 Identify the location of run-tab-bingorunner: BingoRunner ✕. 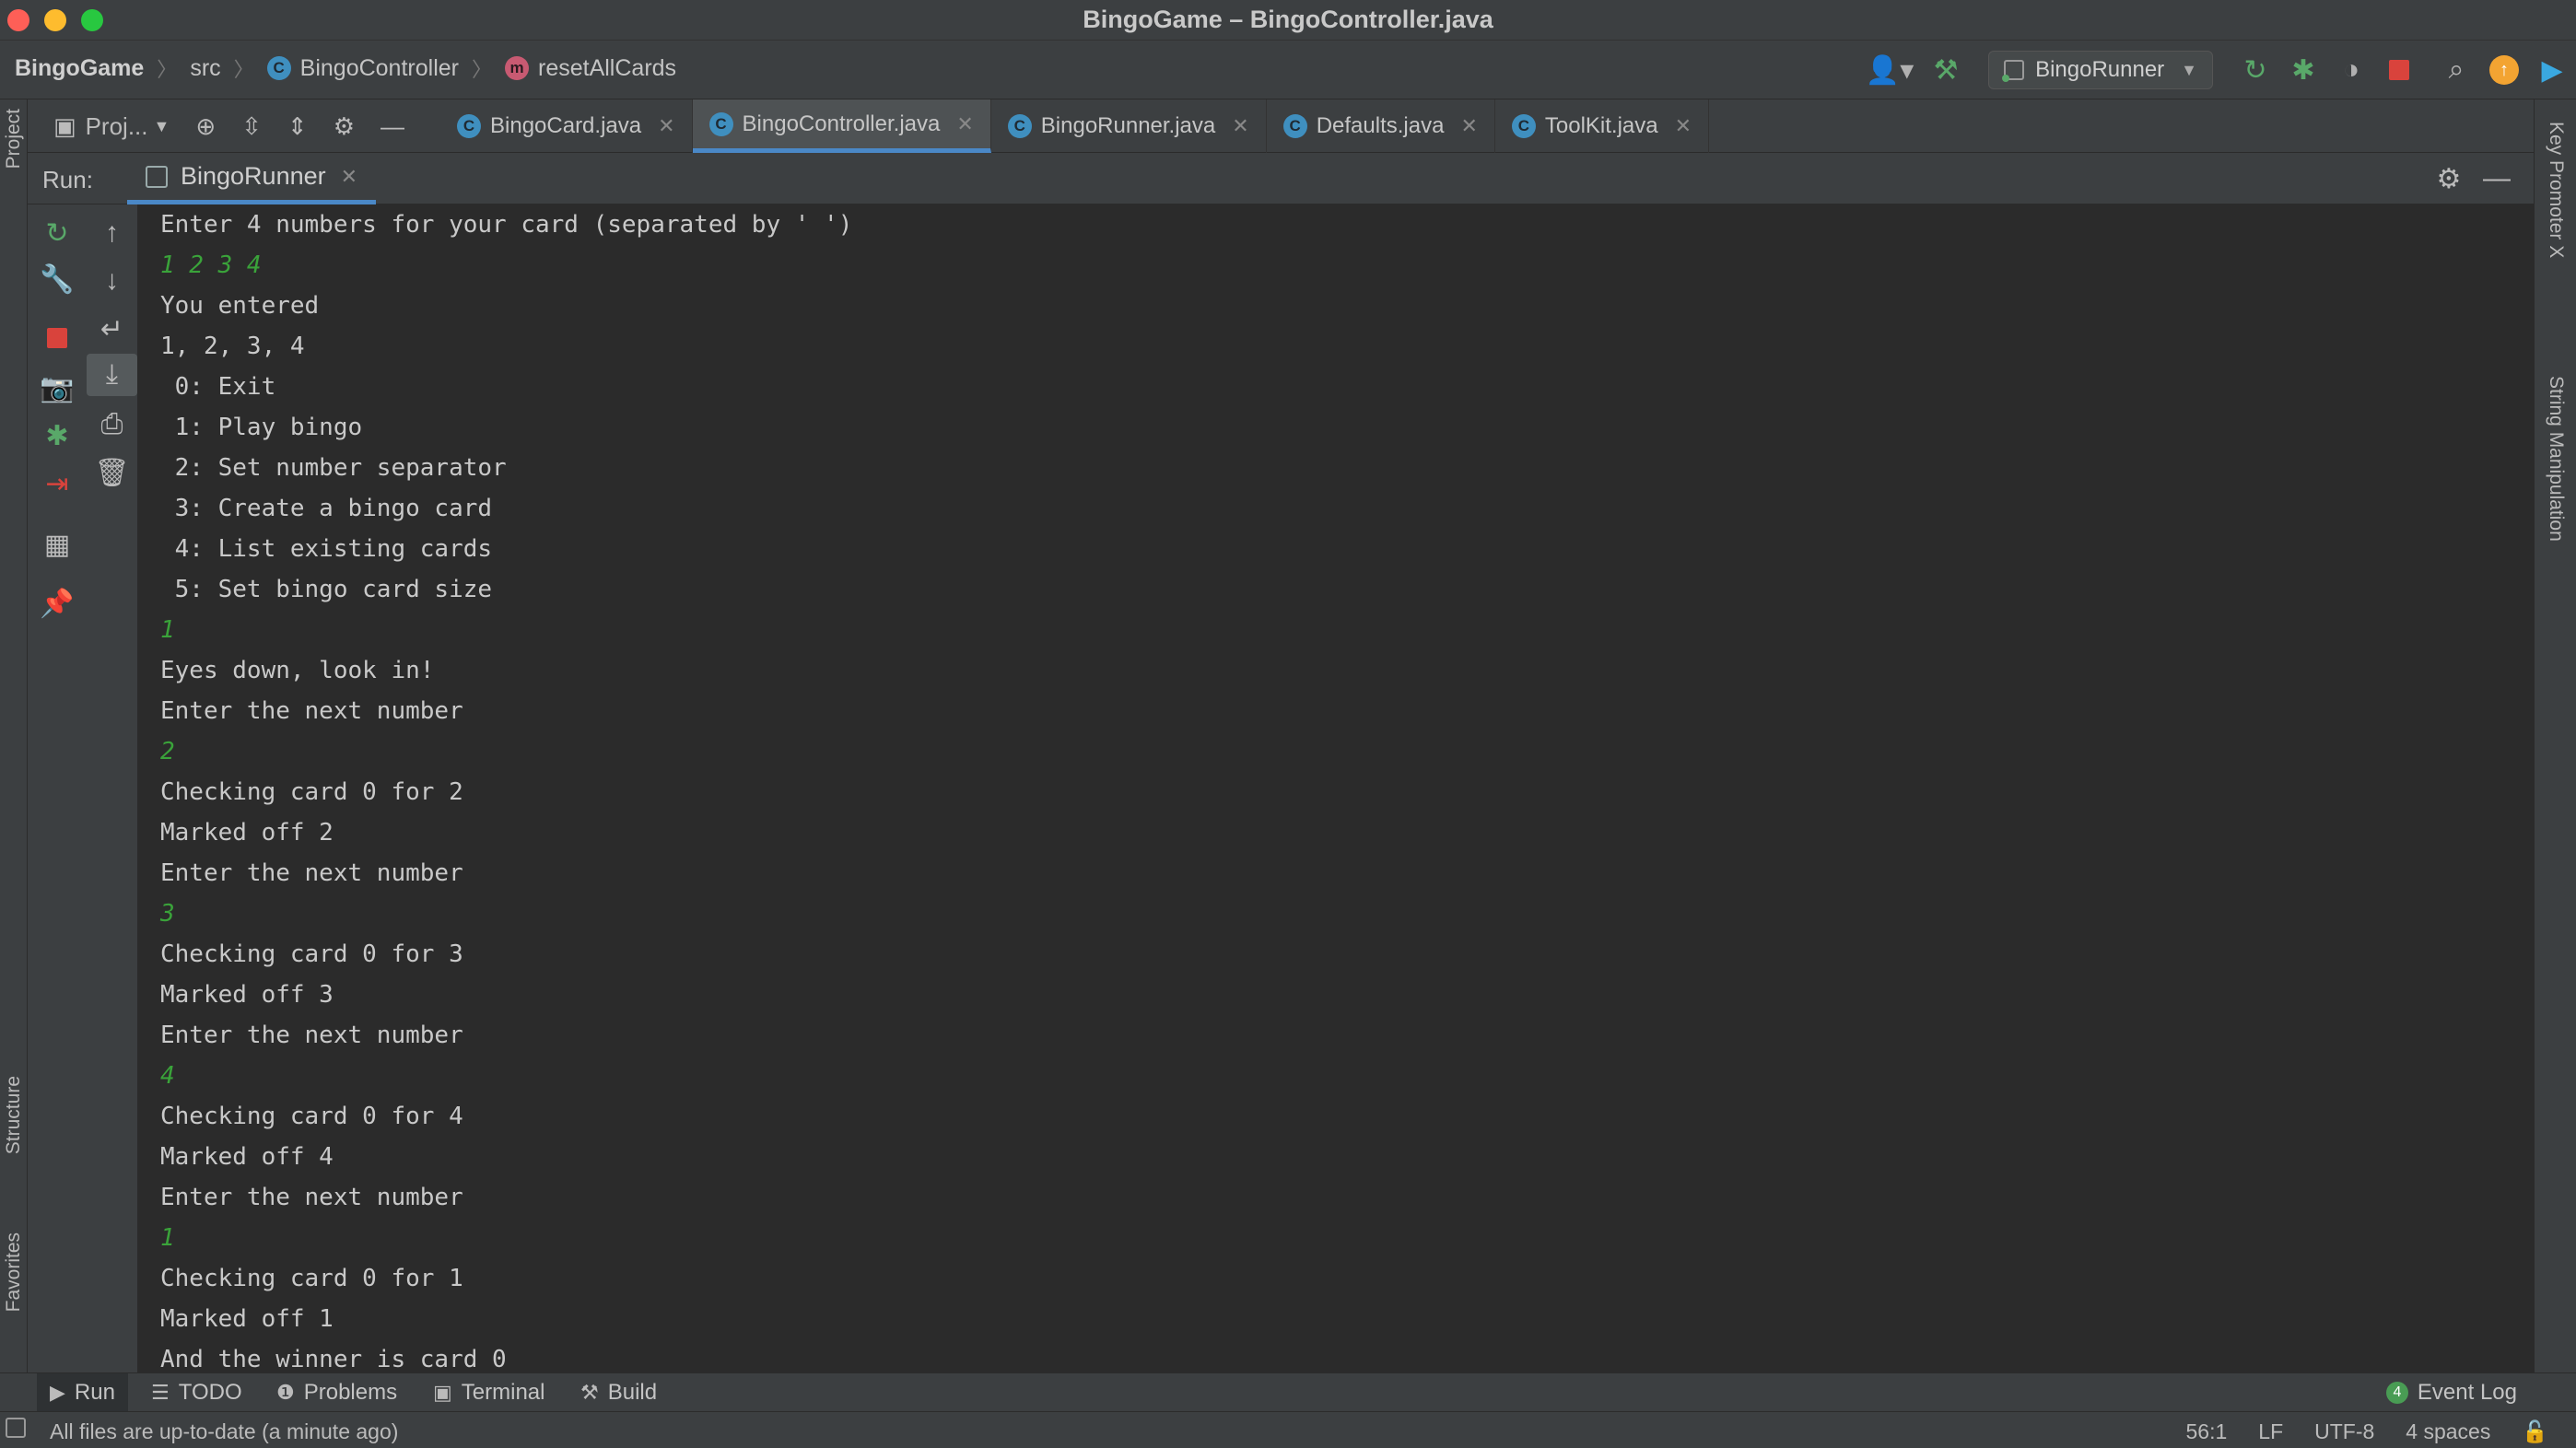
(252, 178).